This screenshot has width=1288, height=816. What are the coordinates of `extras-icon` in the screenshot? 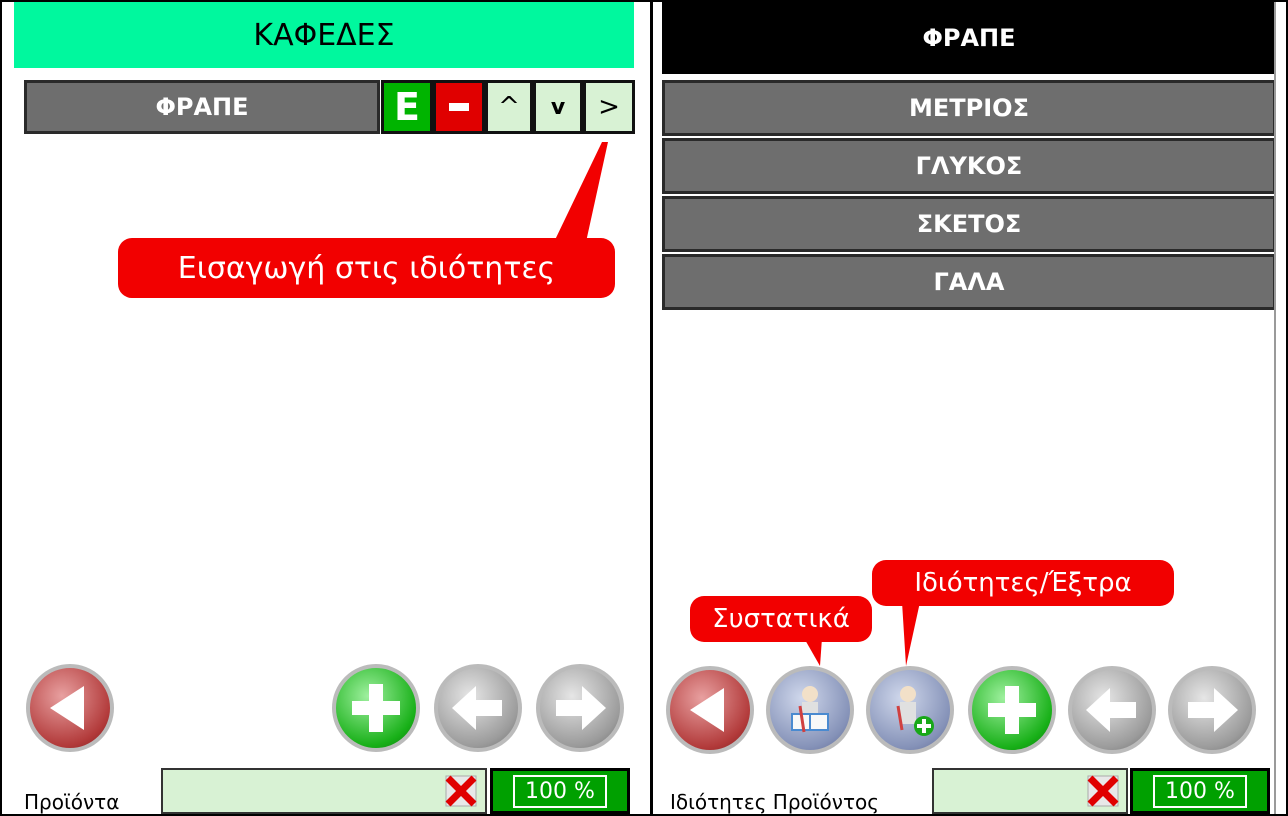 It's located at (915, 711).